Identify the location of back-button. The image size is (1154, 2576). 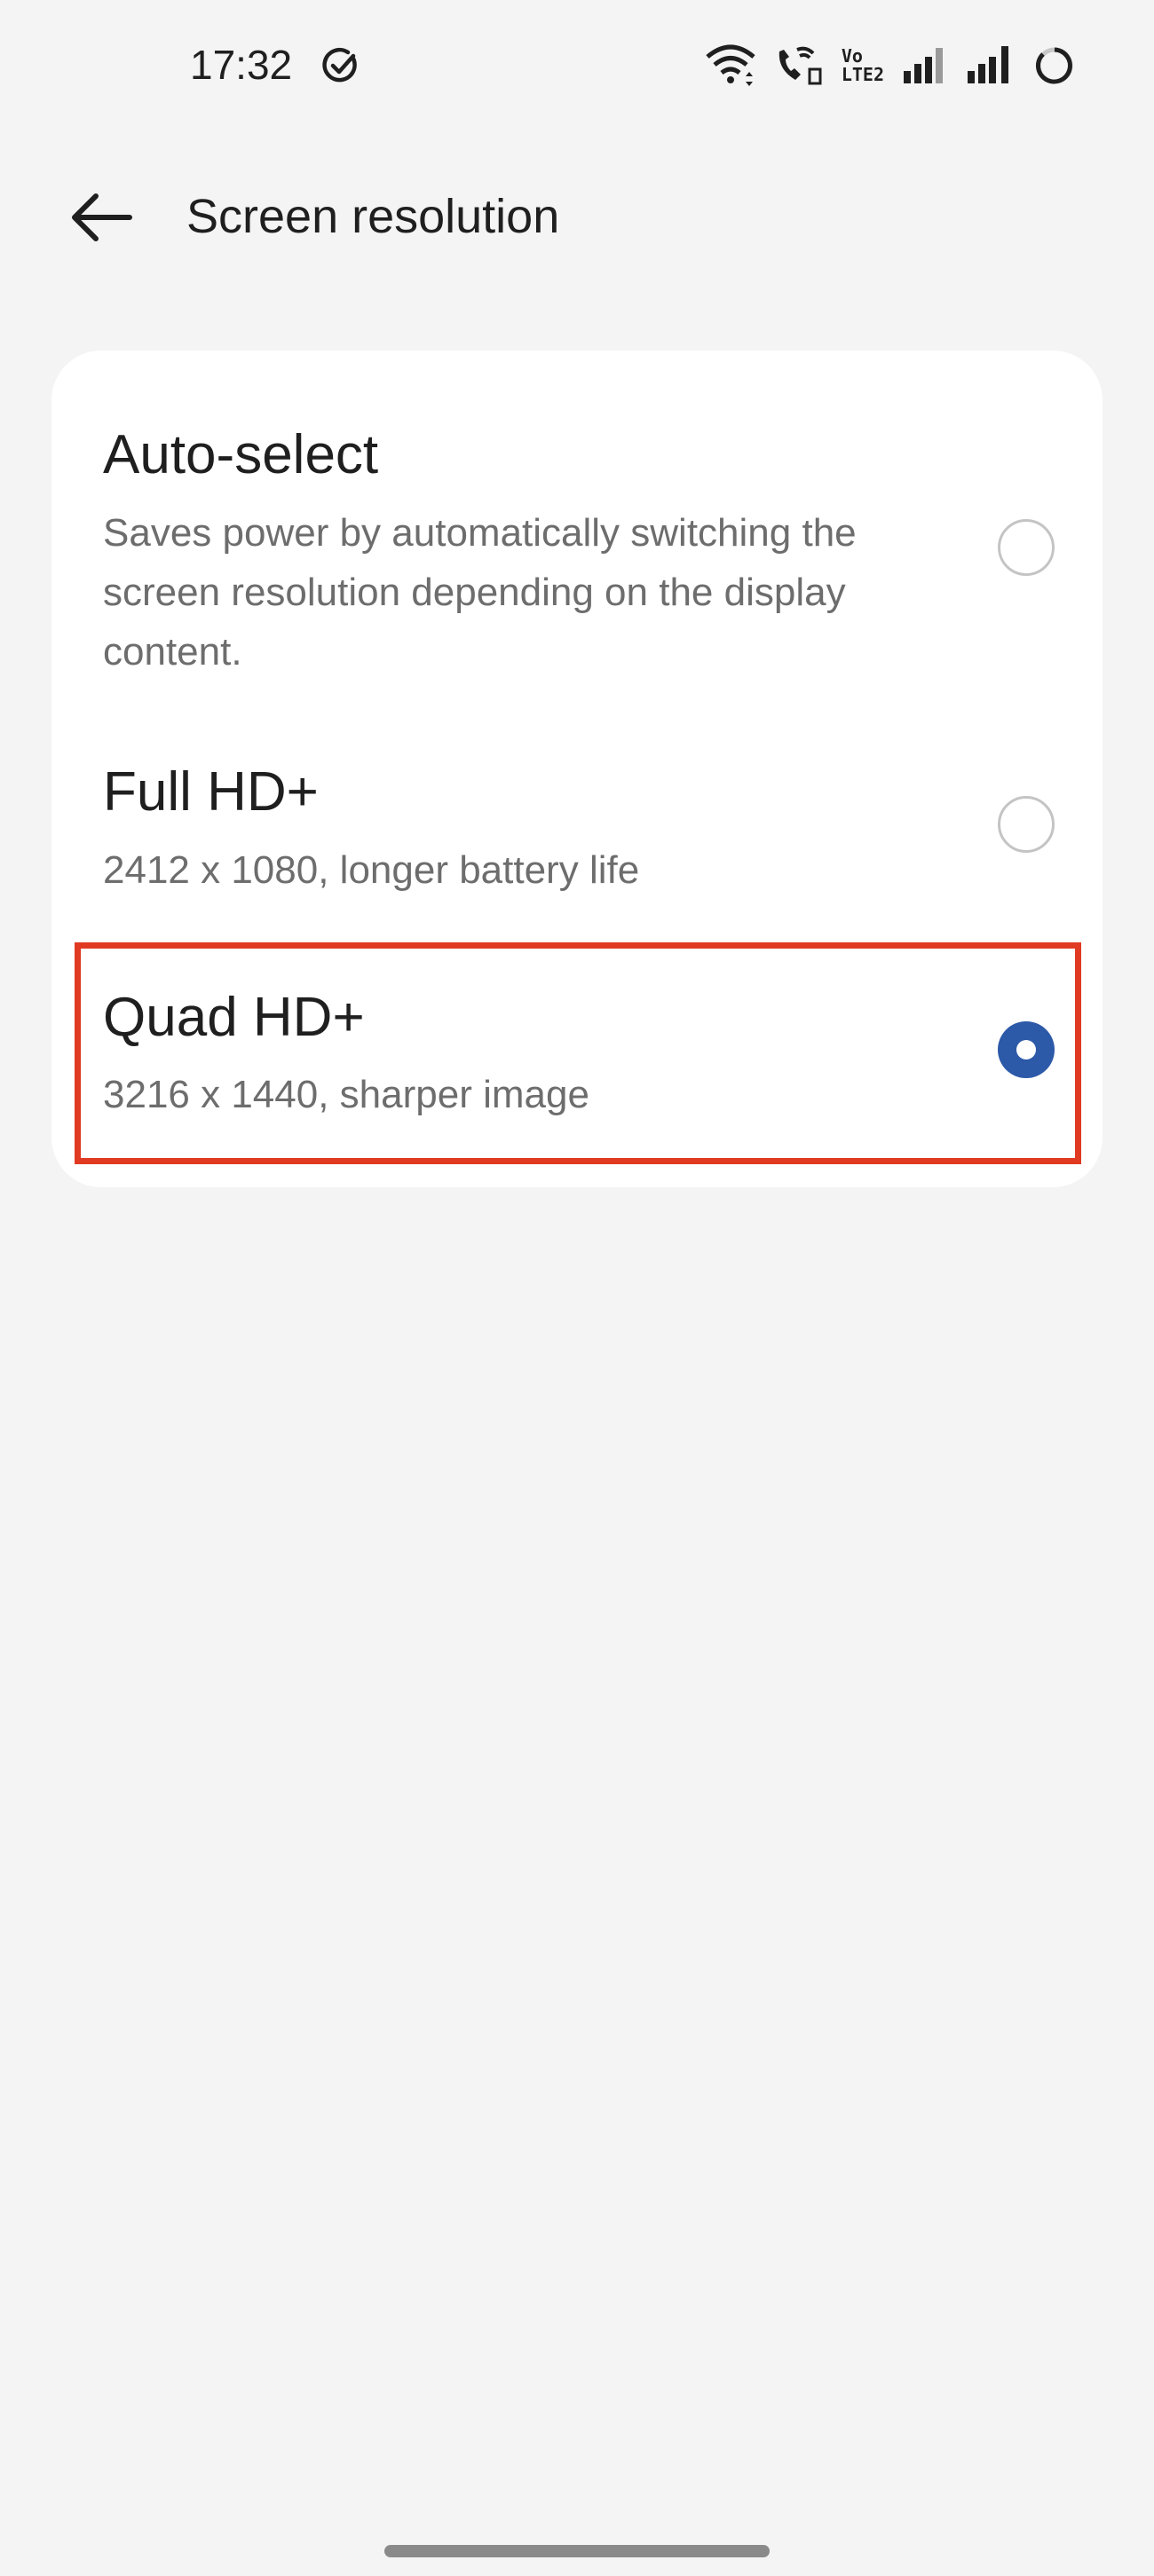
(103, 217).